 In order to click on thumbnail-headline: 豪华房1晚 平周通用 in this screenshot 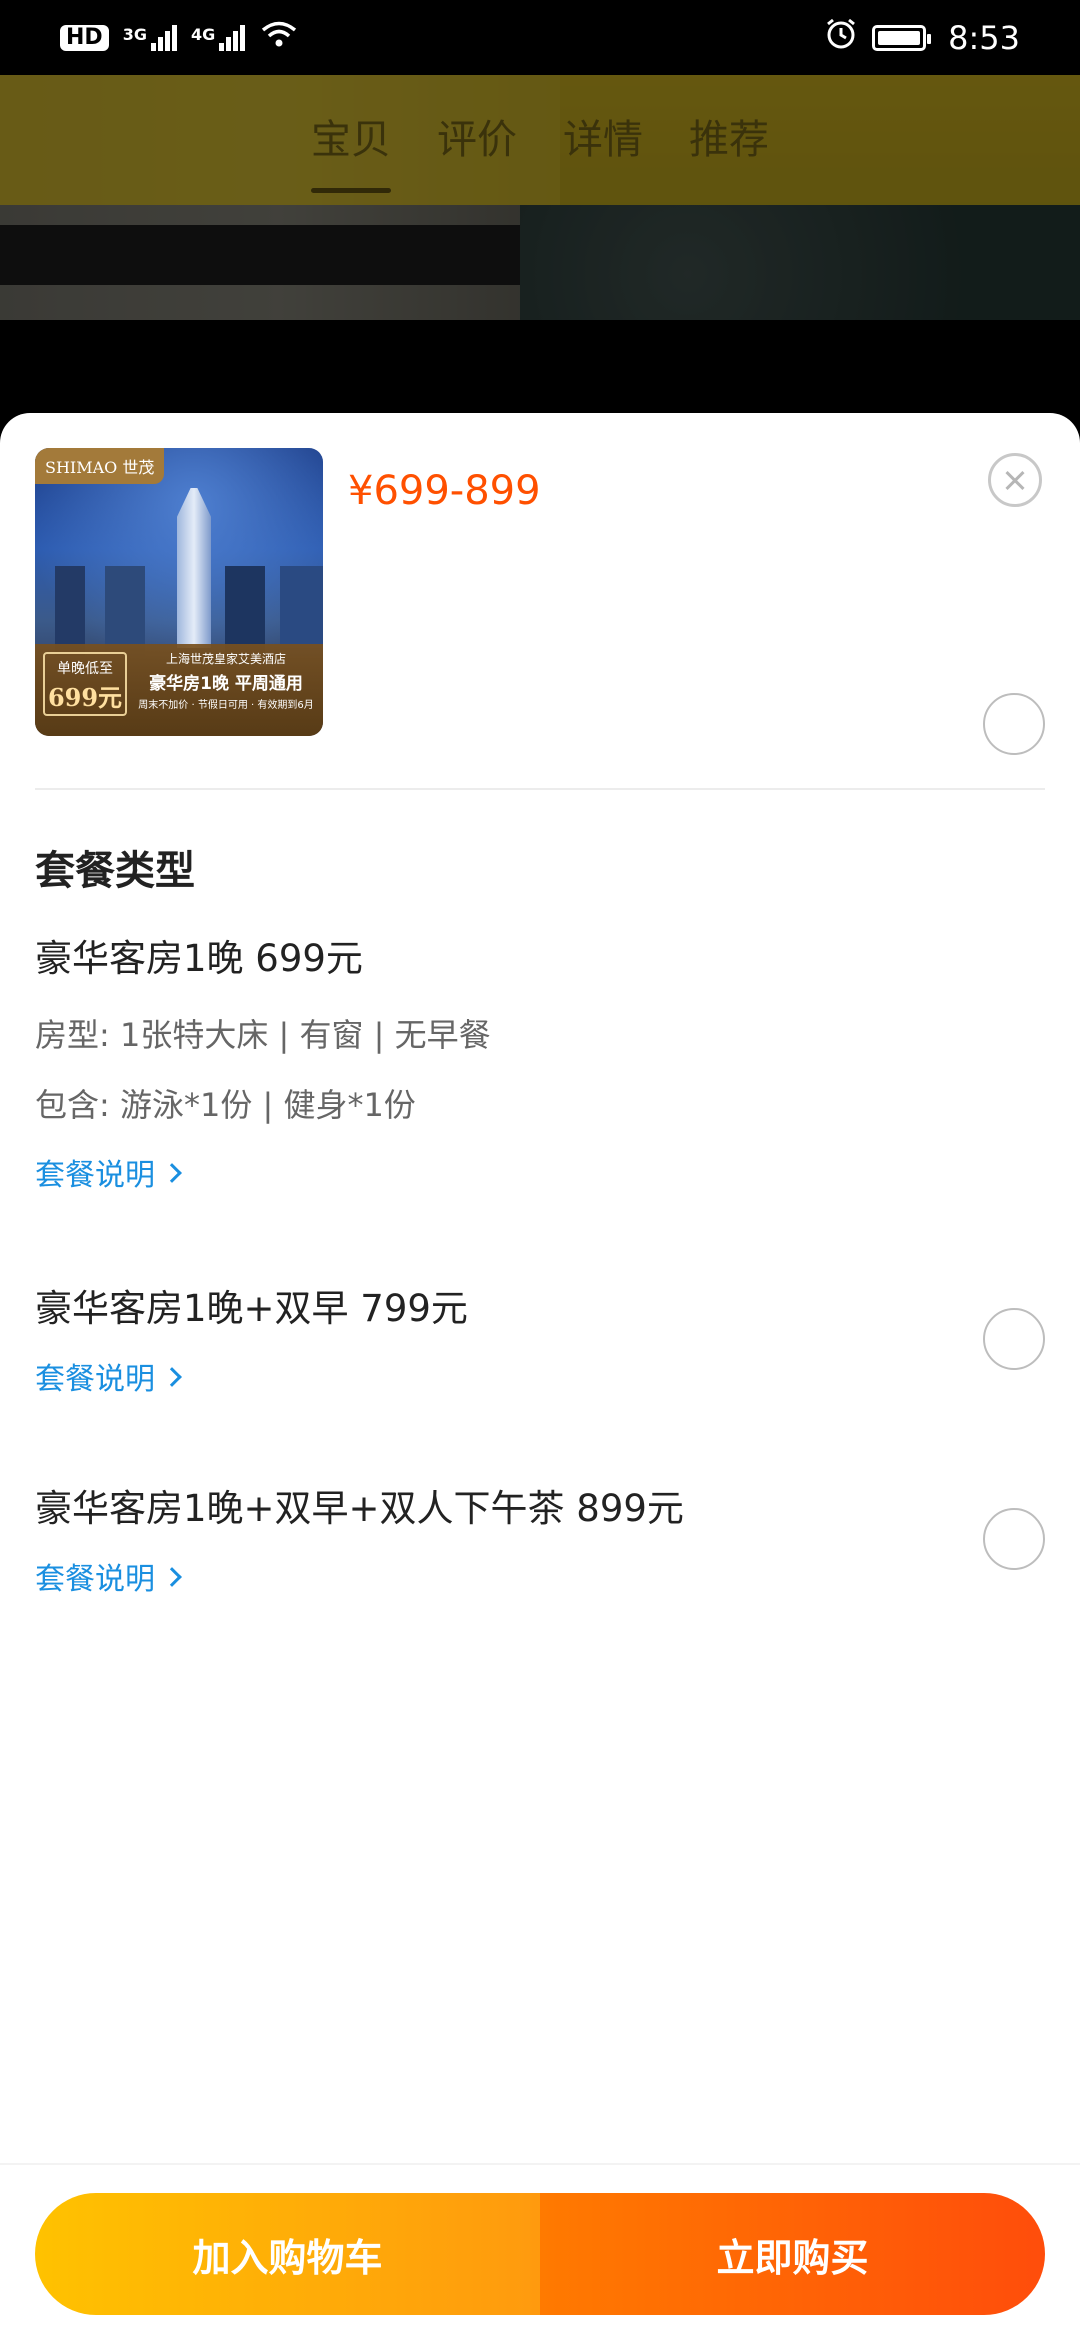, I will do `click(226, 684)`.